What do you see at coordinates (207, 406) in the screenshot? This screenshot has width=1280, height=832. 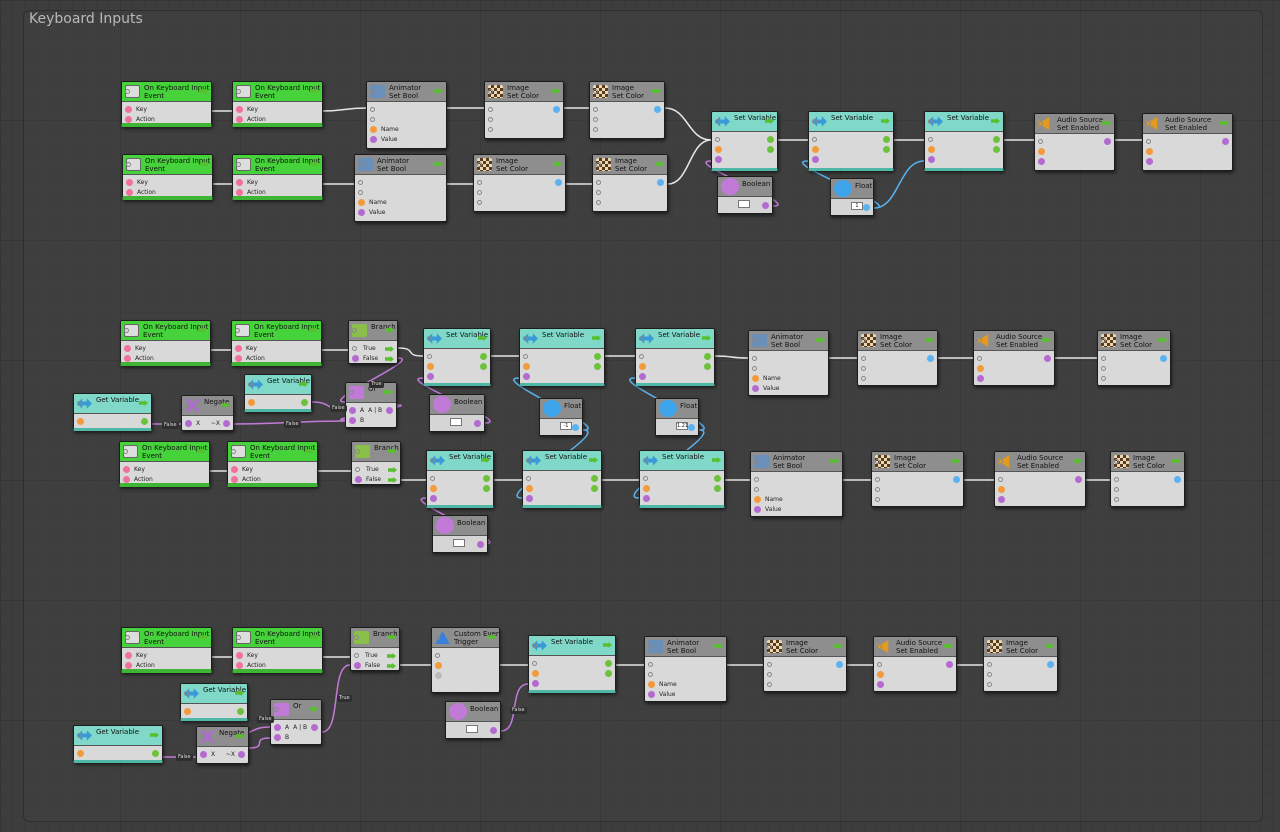 I see `node-header: Negate` at bounding box center [207, 406].